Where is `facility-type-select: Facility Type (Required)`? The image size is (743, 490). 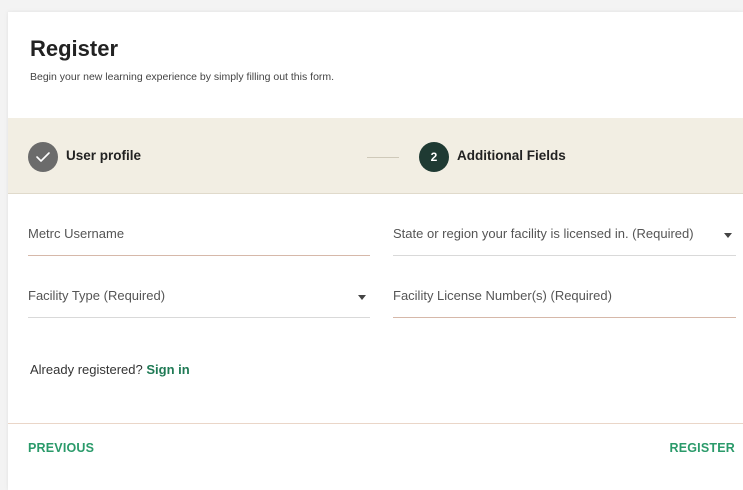 facility-type-select: Facility Type (Required) is located at coordinates (199, 298).